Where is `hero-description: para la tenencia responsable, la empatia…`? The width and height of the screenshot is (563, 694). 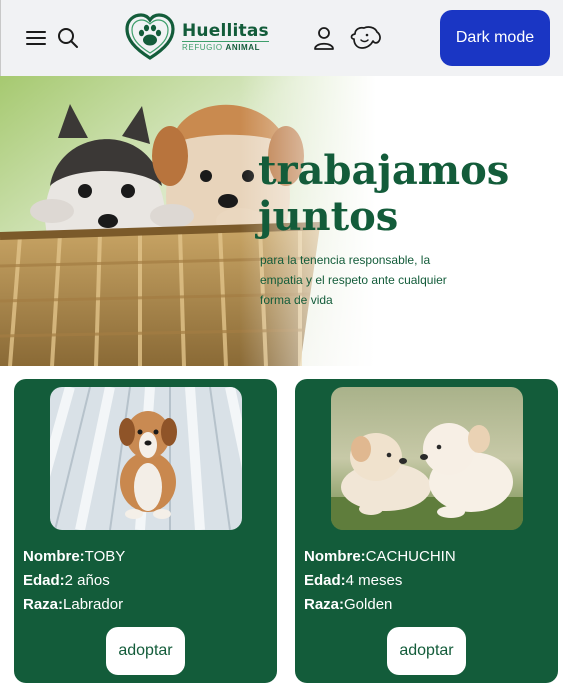
hero-description: para la tenencia responsable, la empatia… is located at coordinates (353, 280).